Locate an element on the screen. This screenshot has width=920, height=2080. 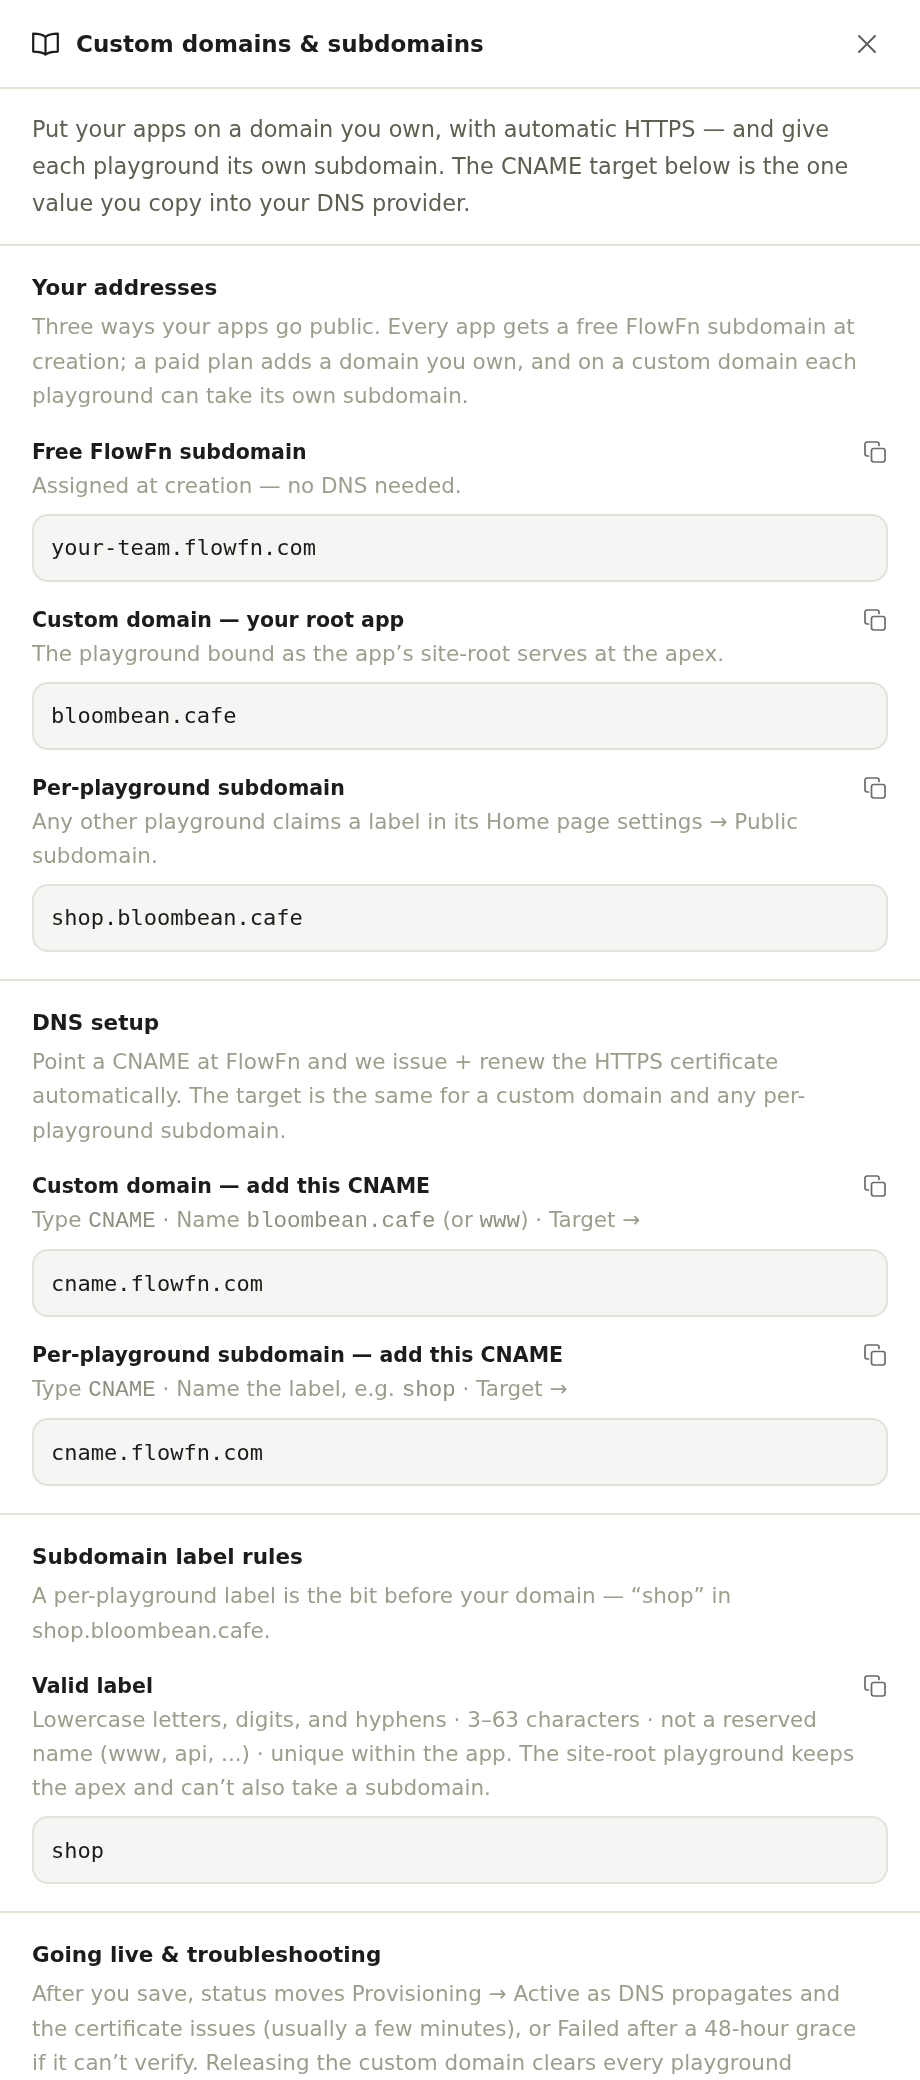
field-hint: Type CNAME · Name the label, e.g. shop · Target → is located at coordinates (300, 1390).